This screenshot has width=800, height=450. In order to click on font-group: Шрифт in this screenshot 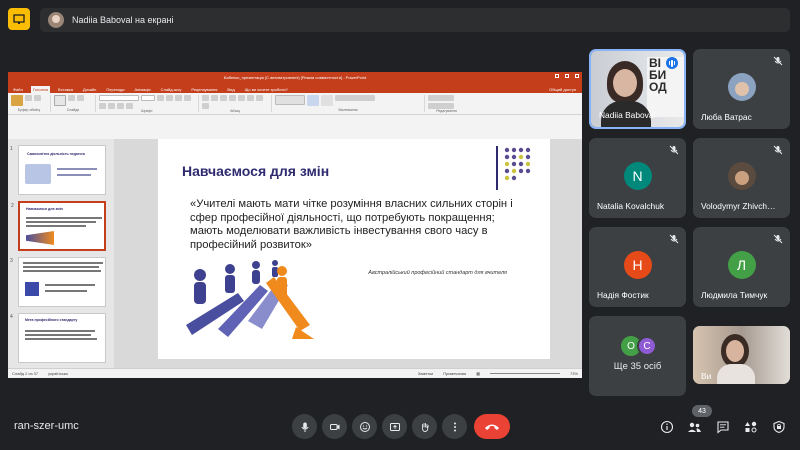, I will do `click(149, 104)`.